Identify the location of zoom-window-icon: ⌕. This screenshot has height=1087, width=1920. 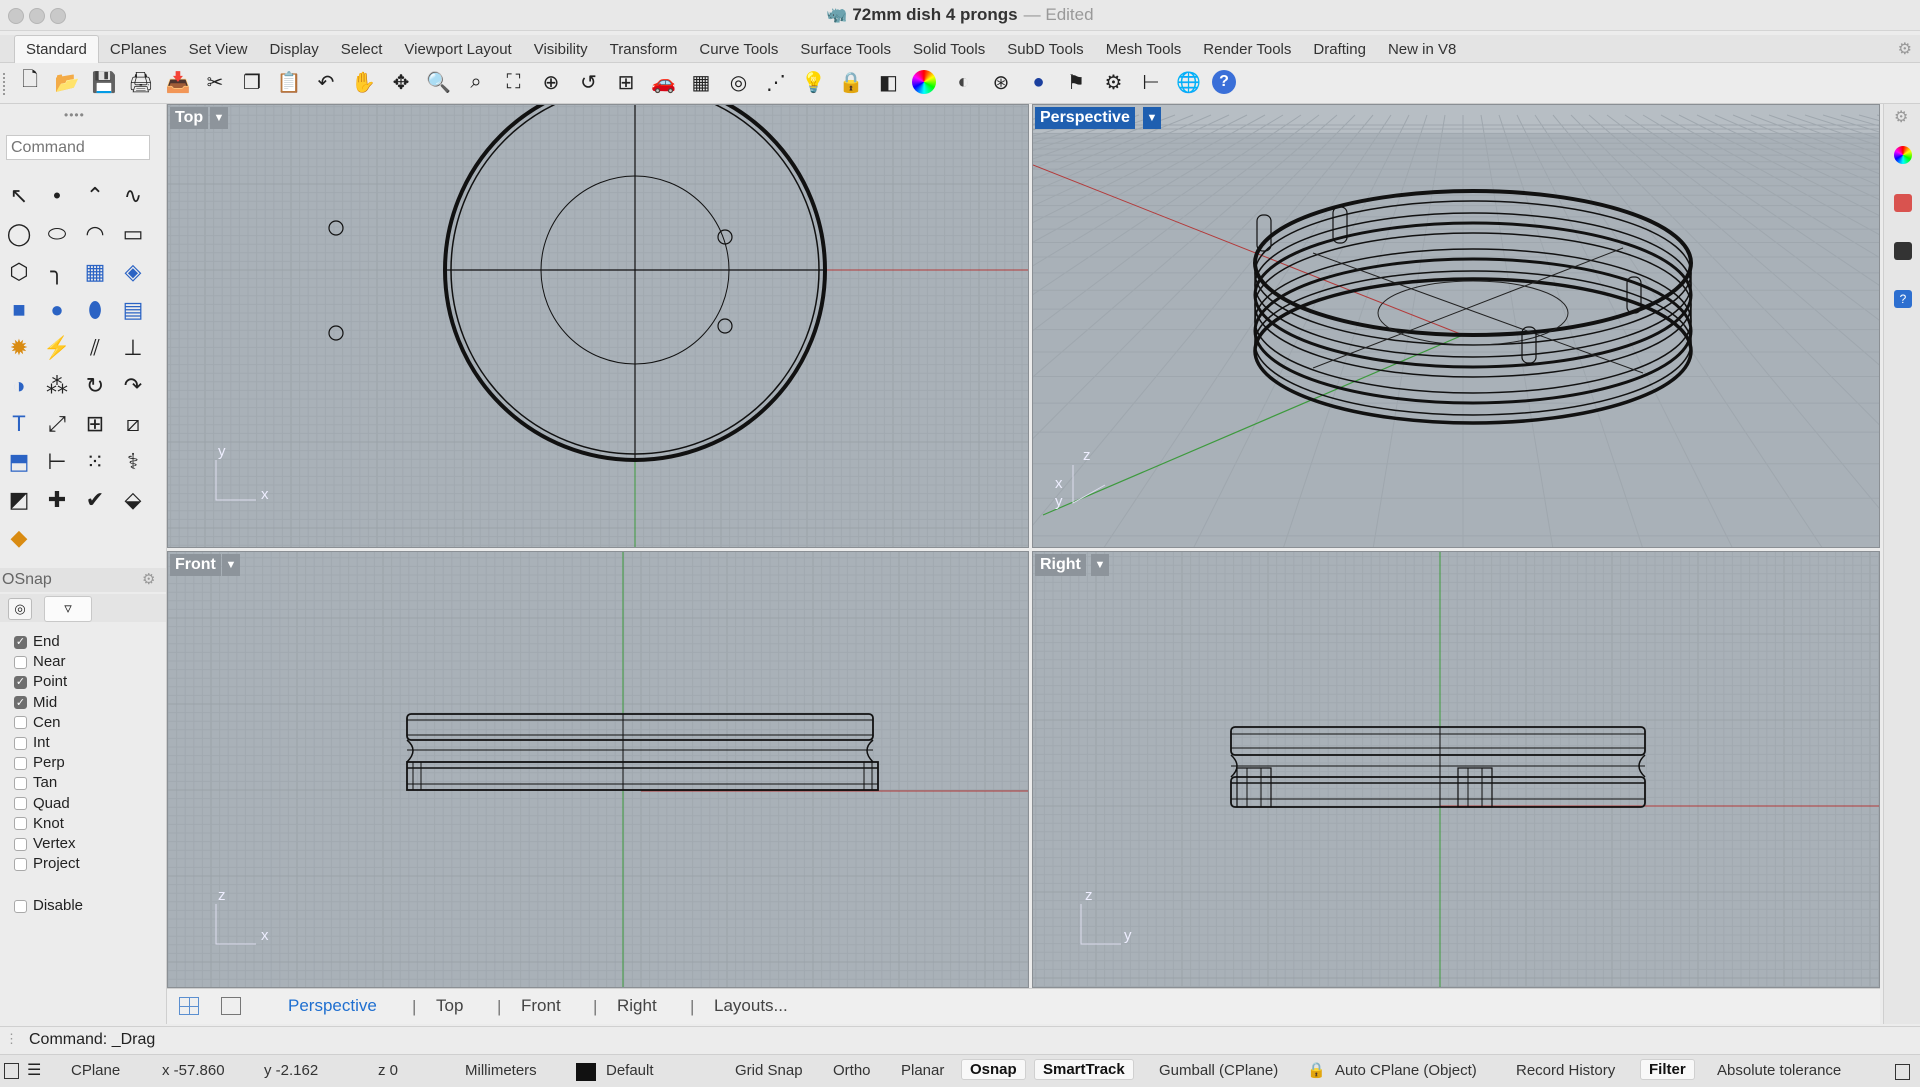
(476, 82).